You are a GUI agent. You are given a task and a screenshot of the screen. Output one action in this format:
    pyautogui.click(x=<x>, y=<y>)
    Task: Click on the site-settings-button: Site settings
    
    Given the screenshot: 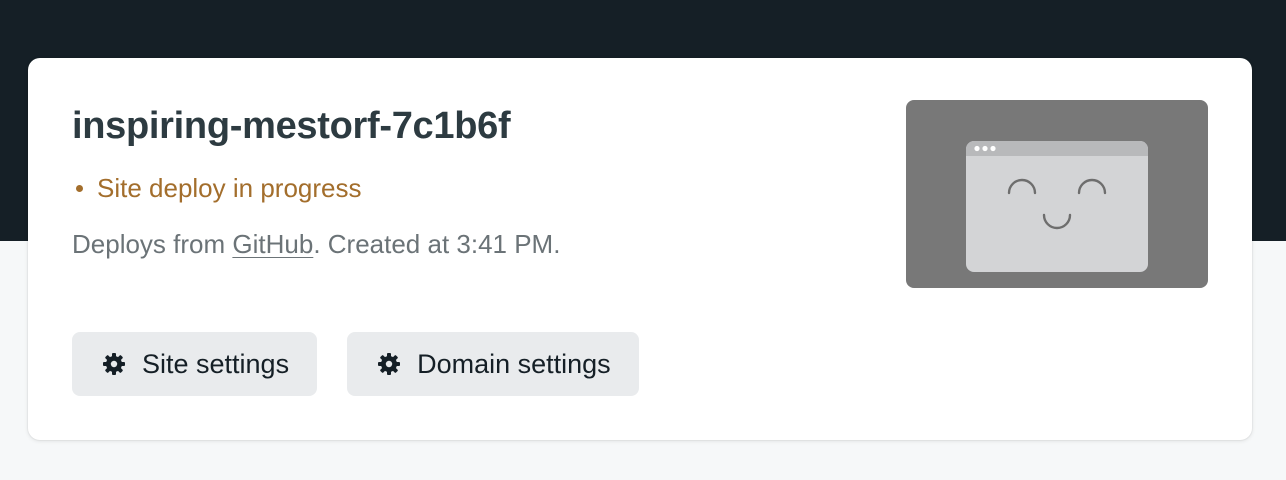 What is the action you would take?
    pyautogui.click(x=195, y=364)
    